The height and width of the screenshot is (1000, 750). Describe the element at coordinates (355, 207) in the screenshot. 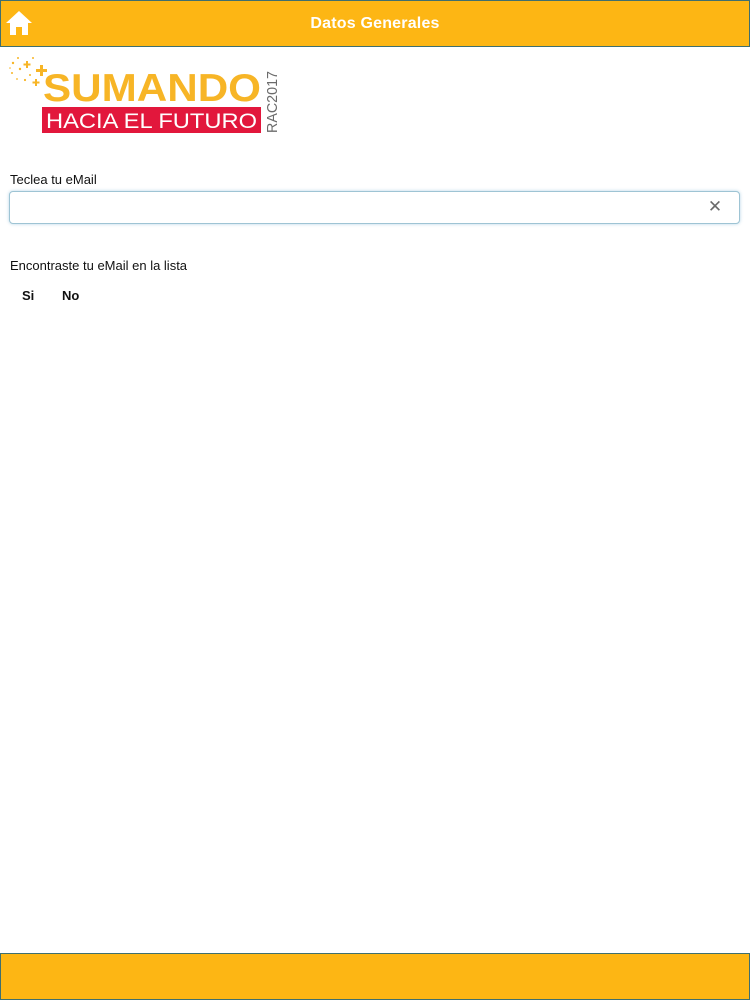

I see `email-input` at that location.